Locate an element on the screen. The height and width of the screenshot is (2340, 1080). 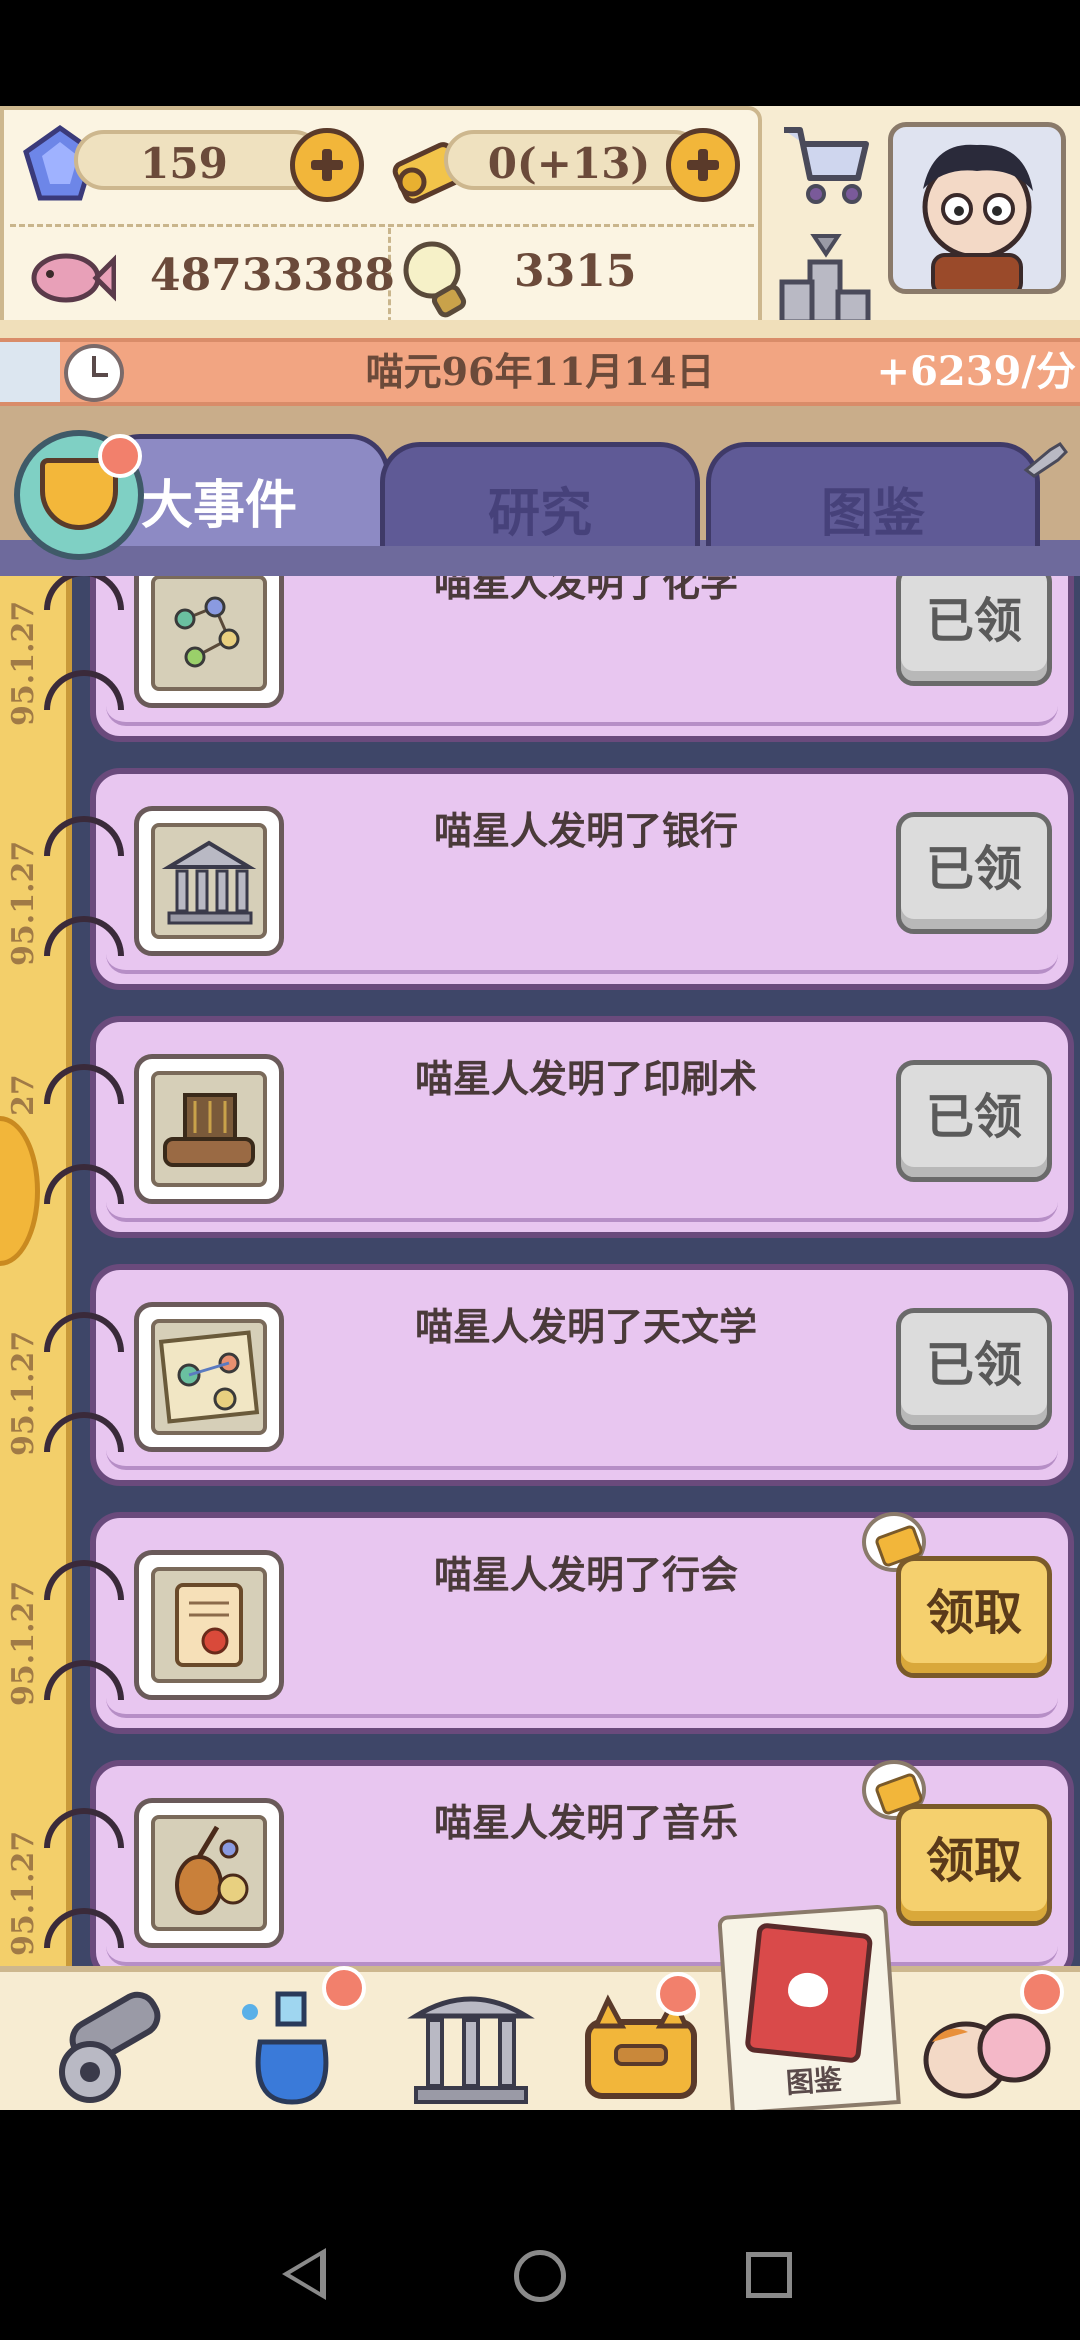
resource-panel: 159 0(+13) 48733388 3315 is located at coordinates (540, 222).